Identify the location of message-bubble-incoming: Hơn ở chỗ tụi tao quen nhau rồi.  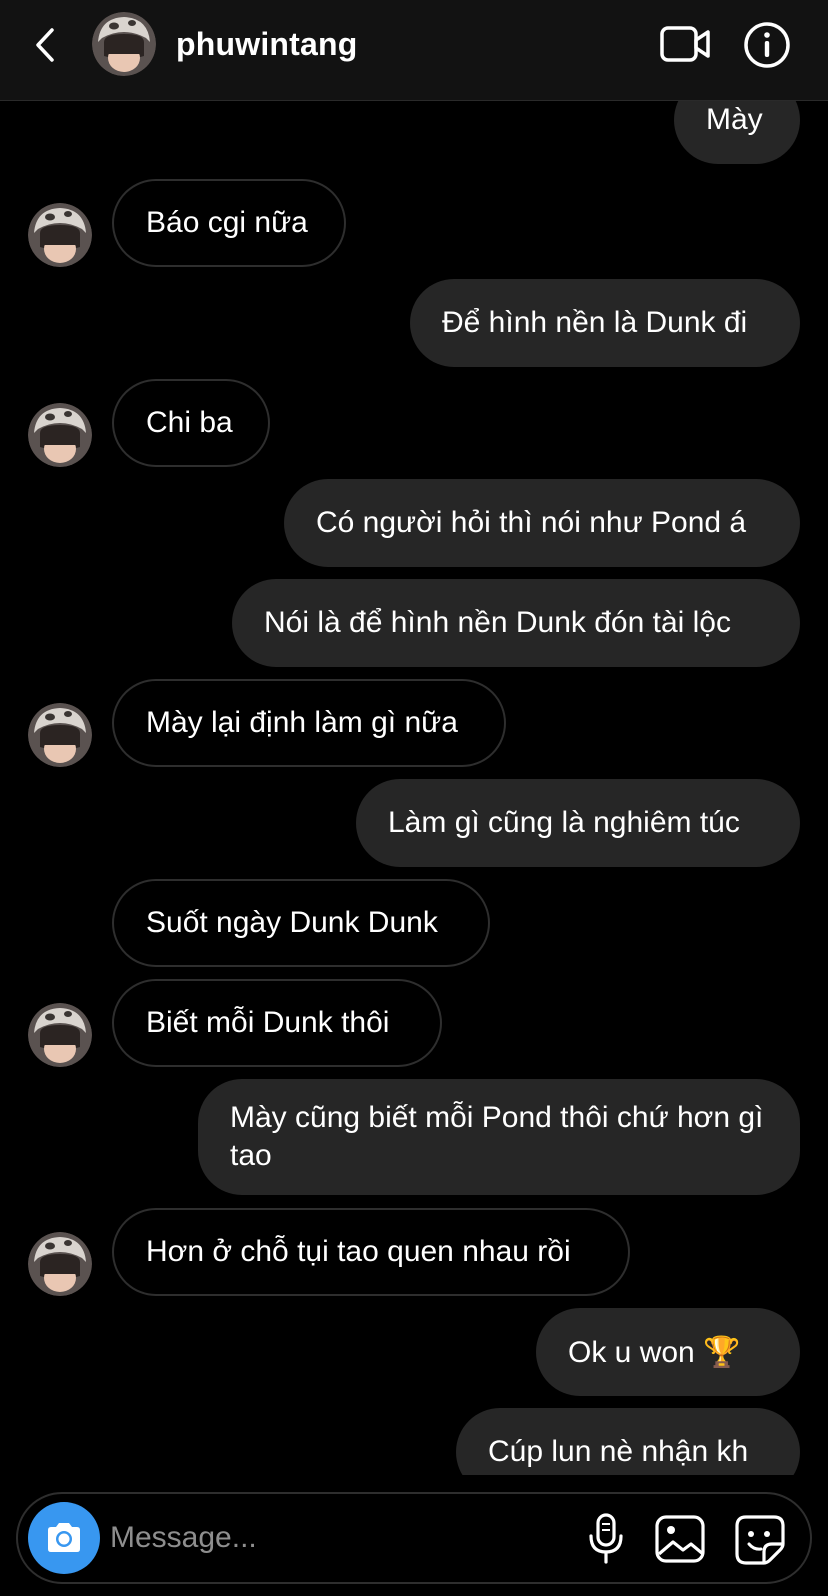
(371, 1252).